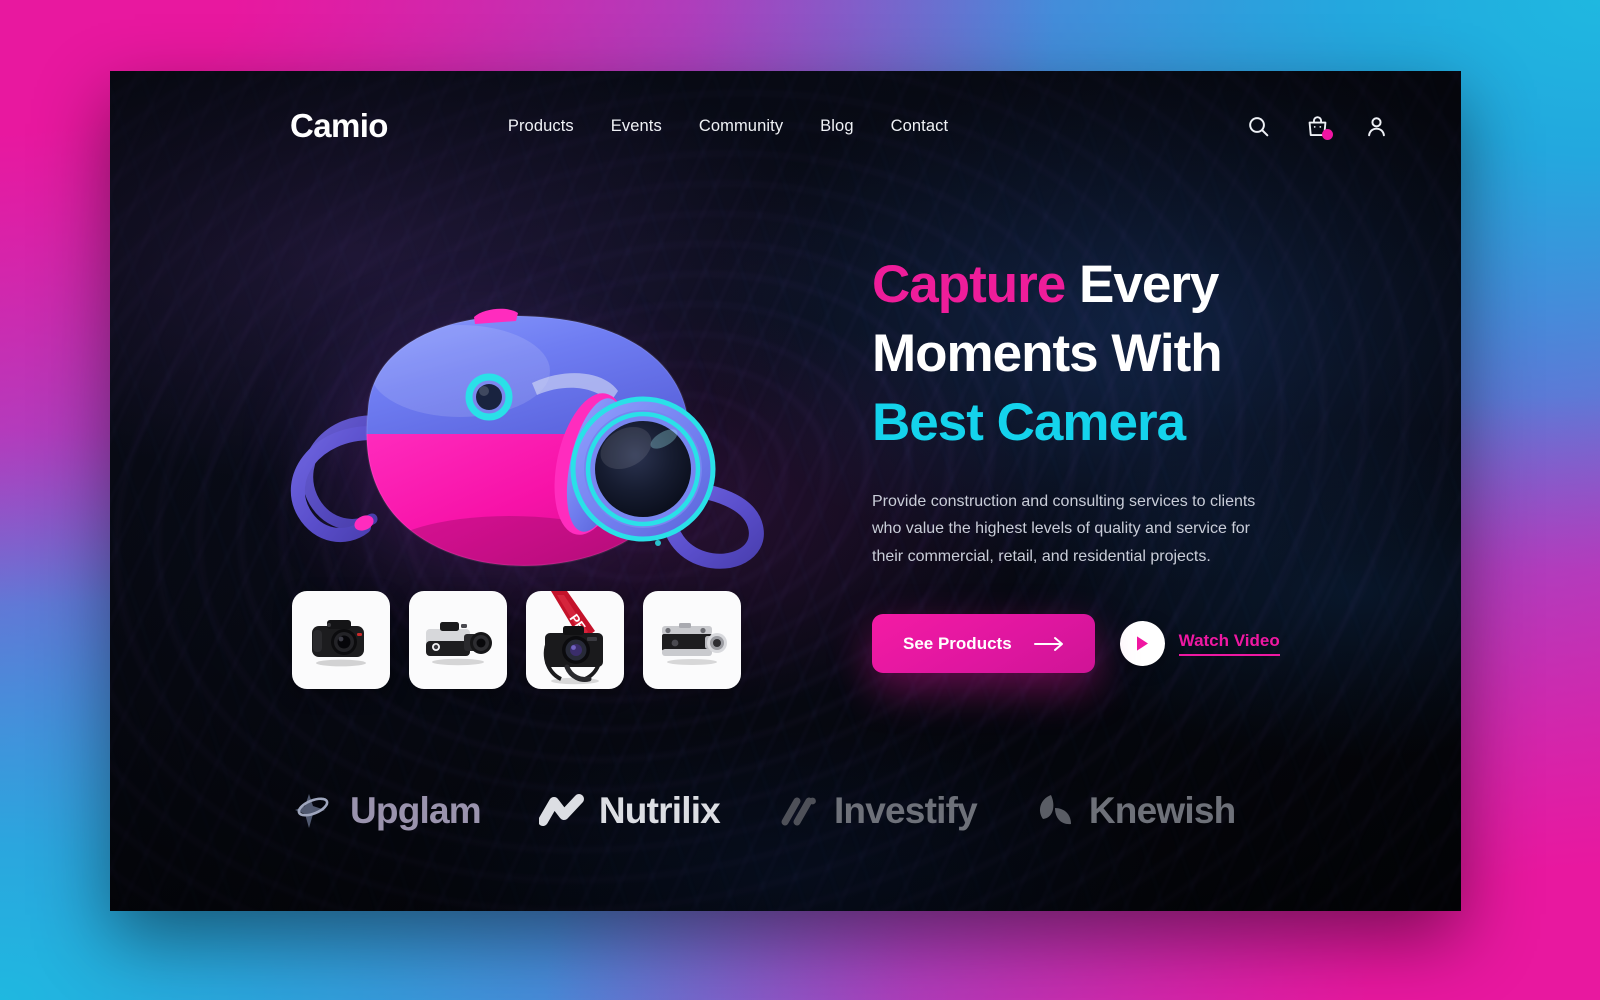 The width and height of the screenshot is (1600, 1000). I want to click on brand-upglam: Upglam, so click(387, 811).